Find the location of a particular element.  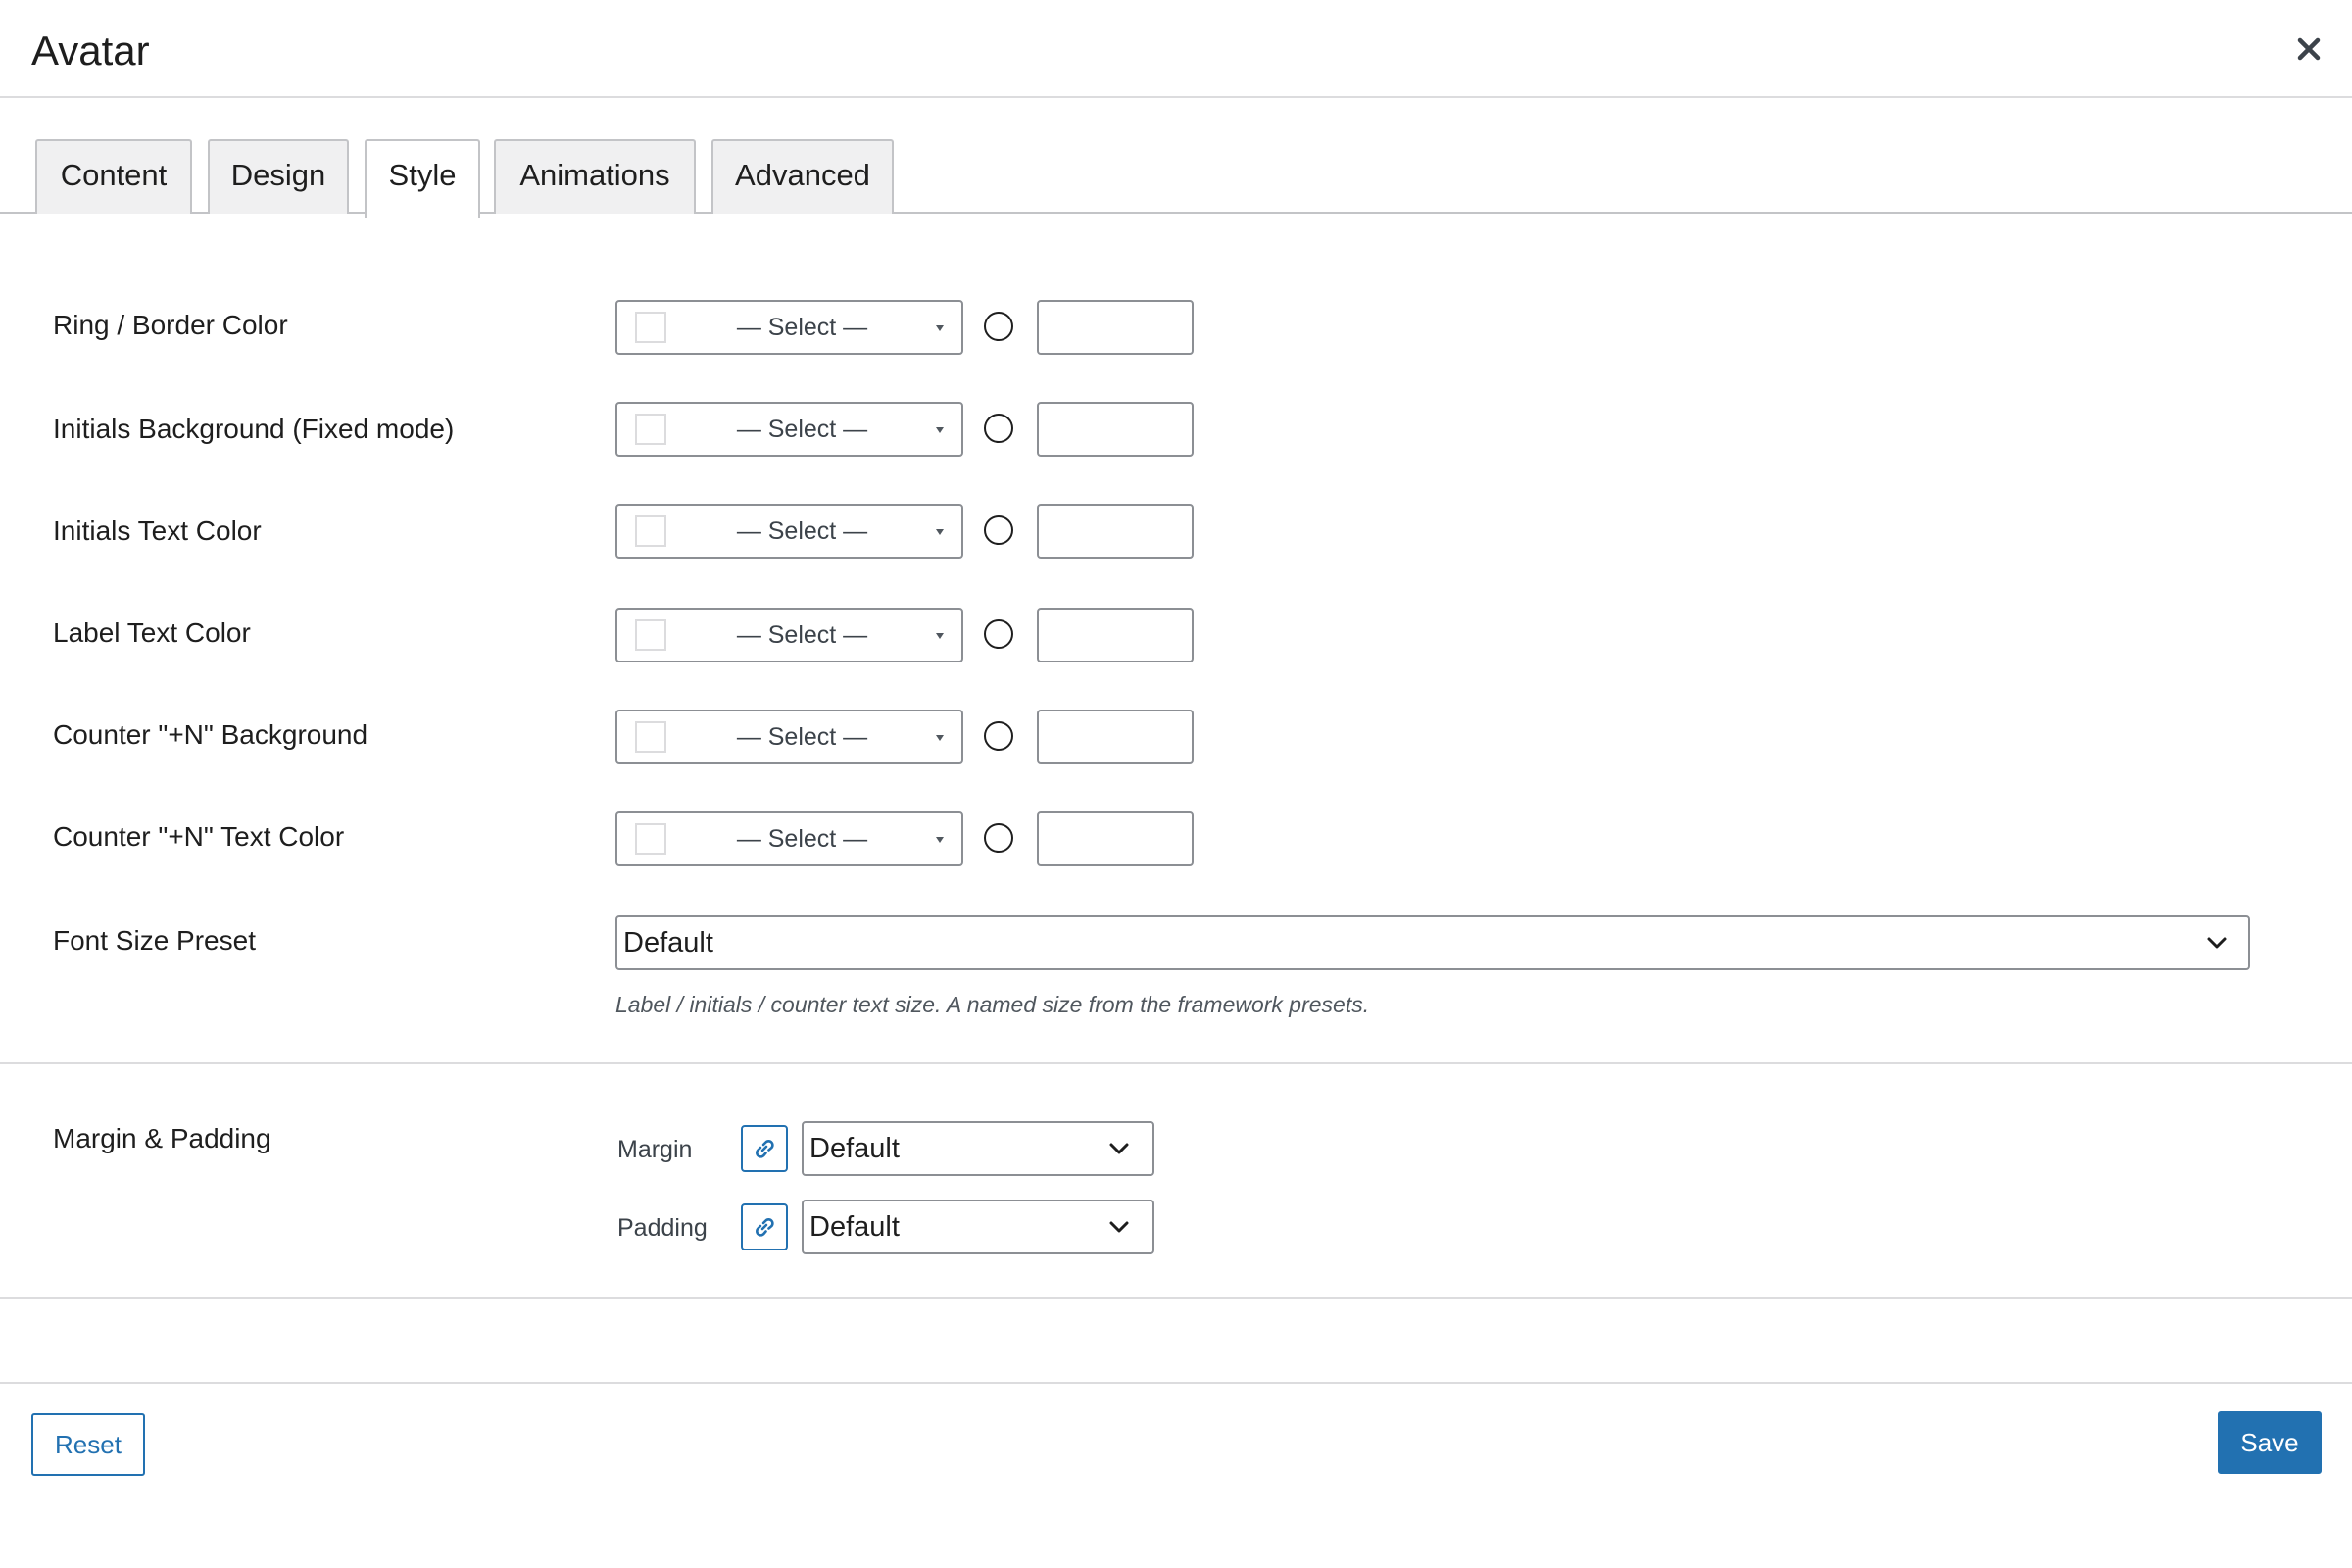

modal-header: Avatar is located at coordinates (1176, 49).